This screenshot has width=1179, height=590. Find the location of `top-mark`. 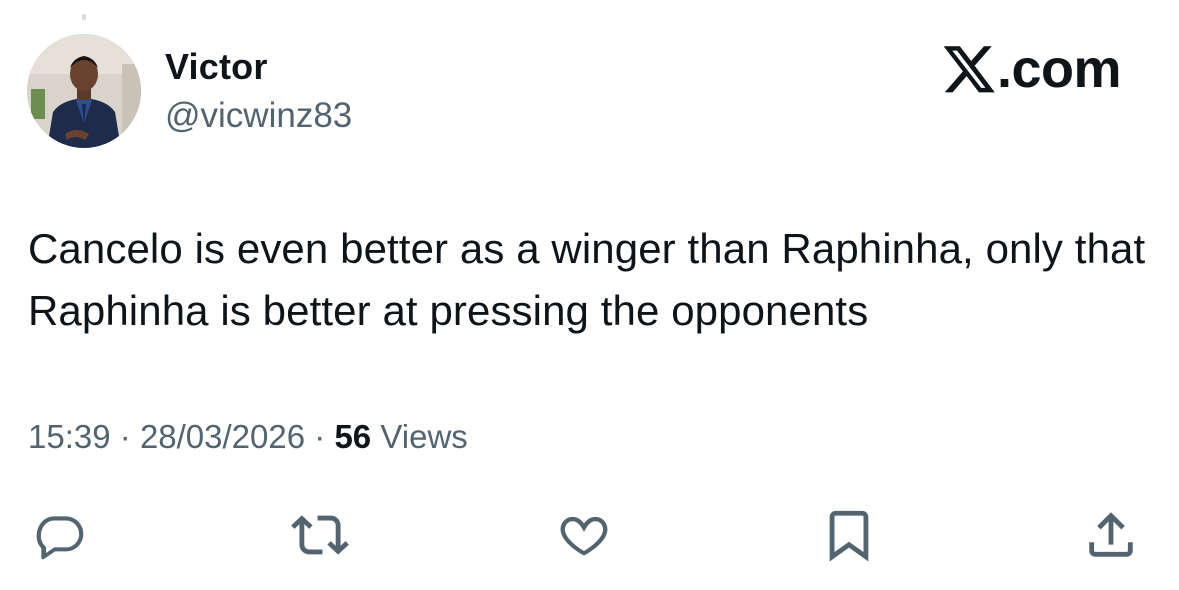

top-mark is located at coordinates (84, 17).